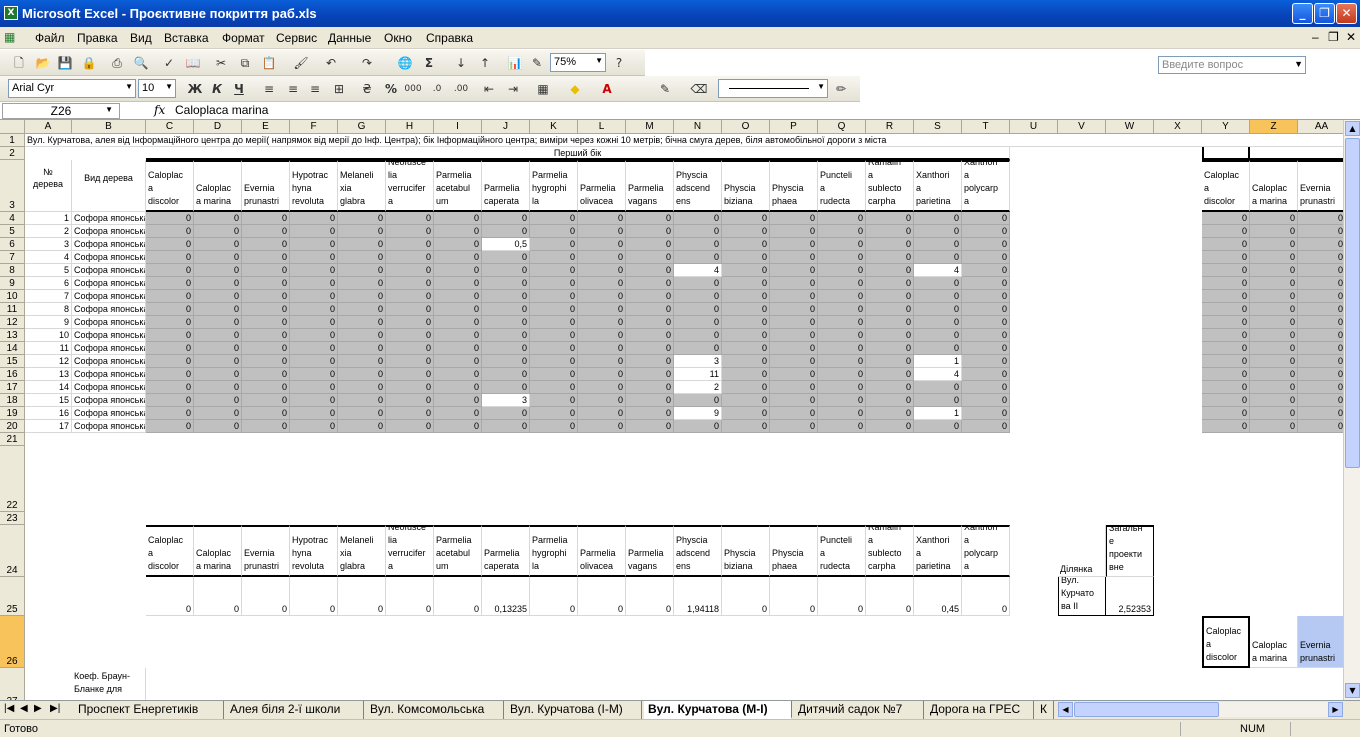  I want to click on tree-number-cell: 12, so click(48, 361).